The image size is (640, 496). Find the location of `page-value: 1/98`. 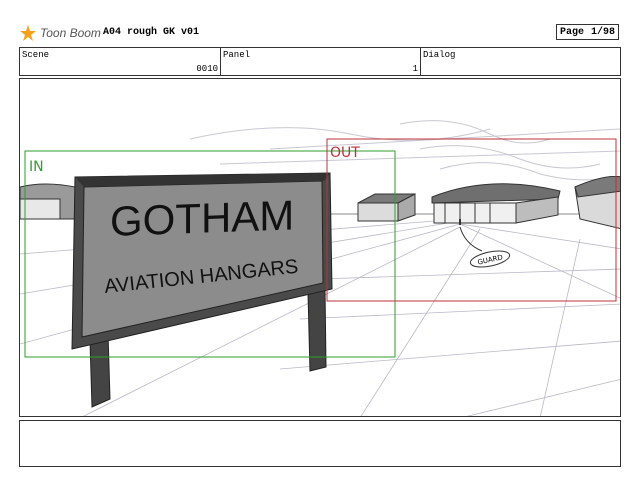

page-value: 1/98 is located at coordinates (602, 32).